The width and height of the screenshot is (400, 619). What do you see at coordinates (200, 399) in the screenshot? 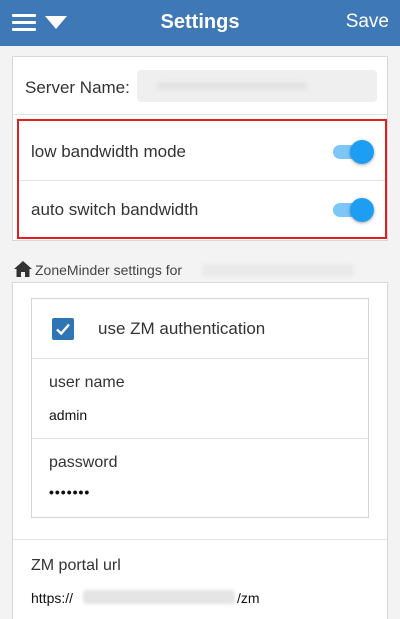
I see `username-field-row: user name admin` at bounding box center [200, 399].